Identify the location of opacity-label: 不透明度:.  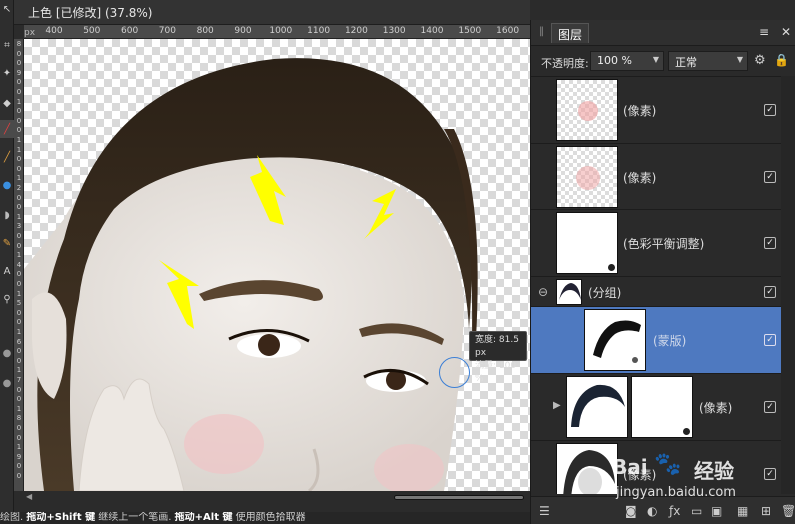
(565, 63).